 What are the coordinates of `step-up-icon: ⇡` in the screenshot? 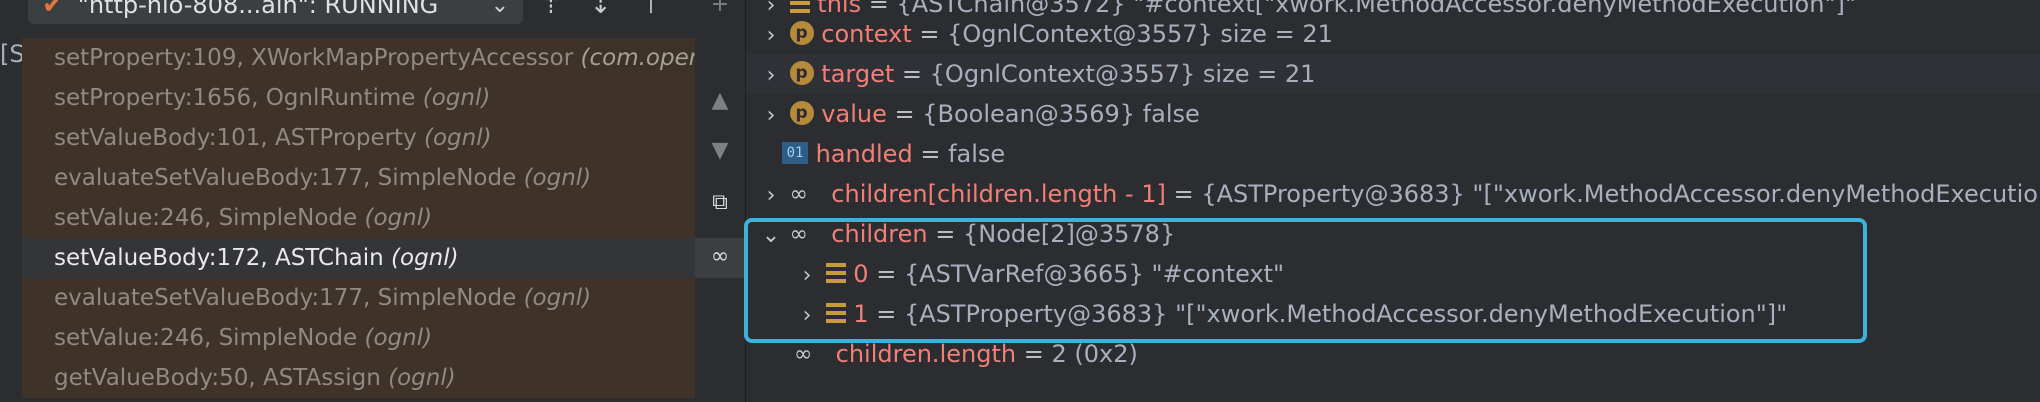 It's located at (551, 10).